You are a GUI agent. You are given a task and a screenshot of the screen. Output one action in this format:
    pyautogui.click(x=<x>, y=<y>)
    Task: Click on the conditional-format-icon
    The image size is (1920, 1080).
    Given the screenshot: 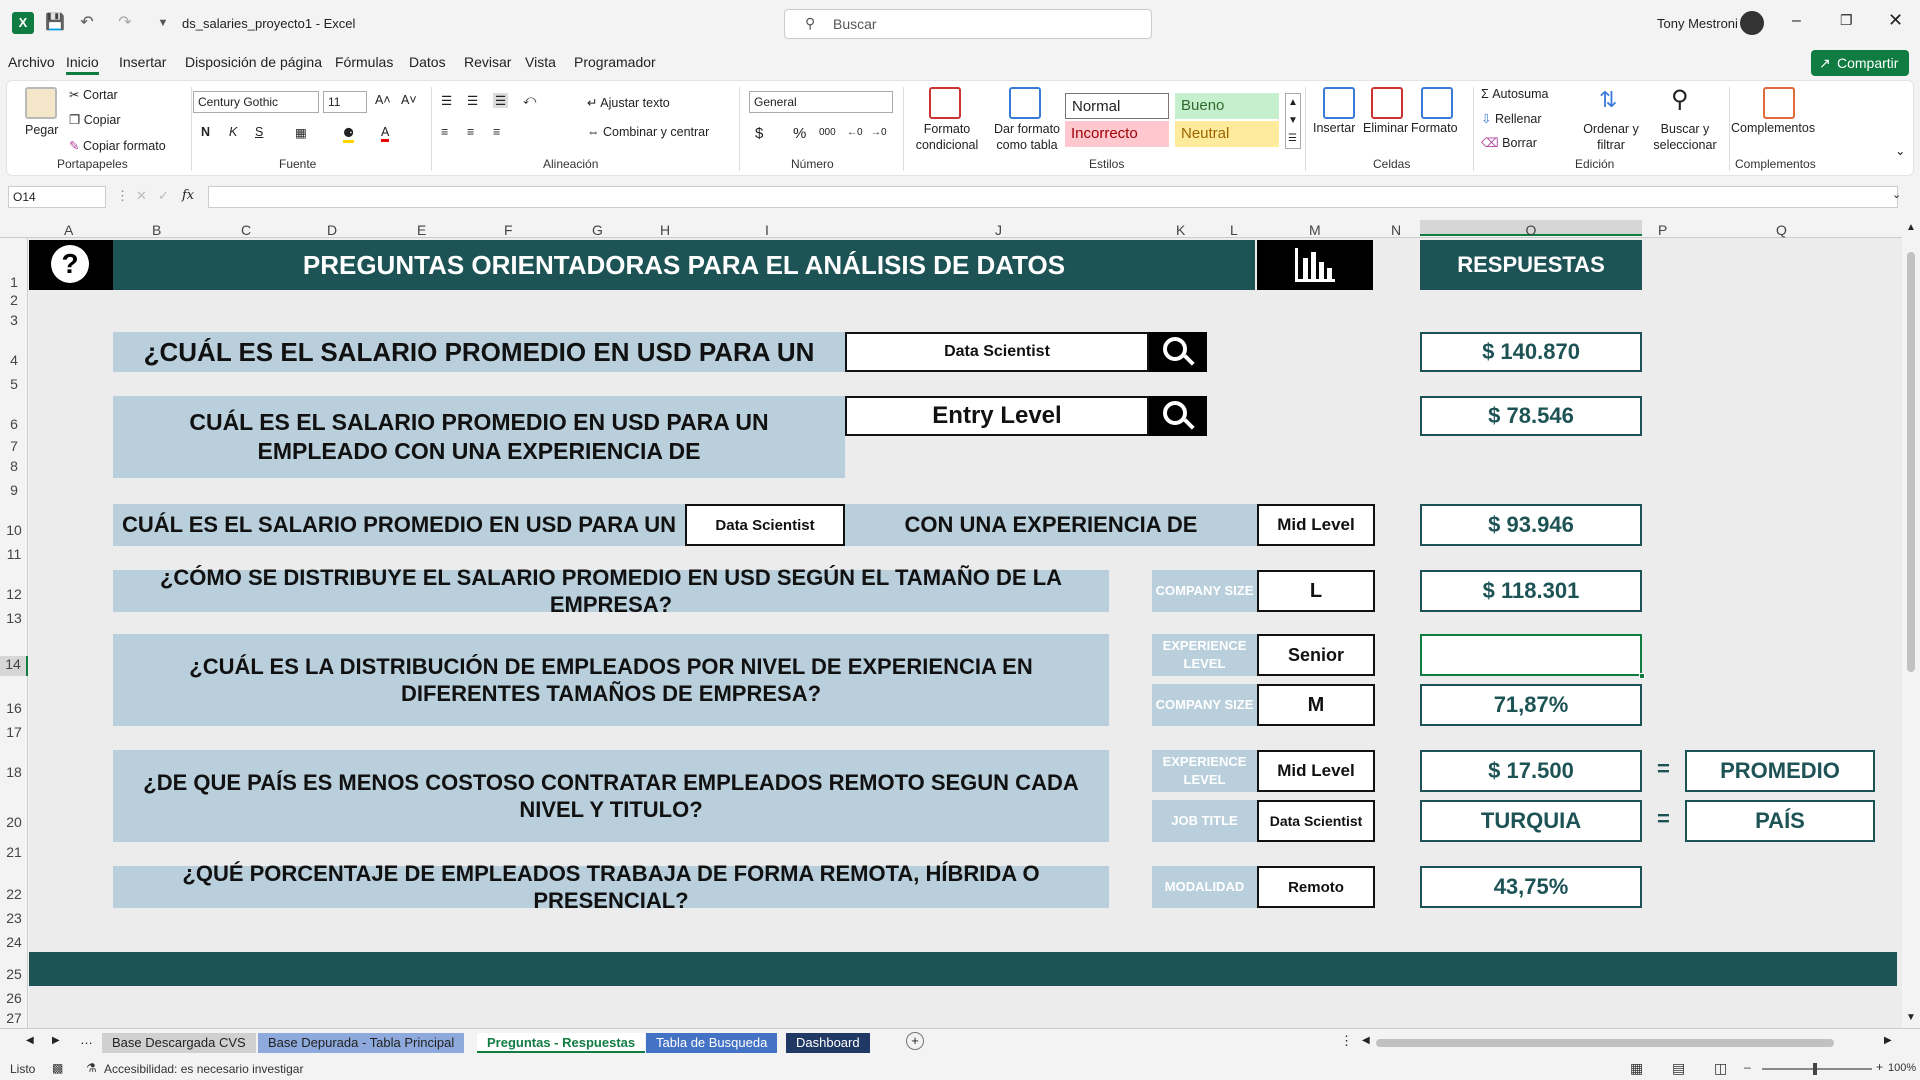 What is the action you would take?
    pyautogui.click(x=945, y=103)
    